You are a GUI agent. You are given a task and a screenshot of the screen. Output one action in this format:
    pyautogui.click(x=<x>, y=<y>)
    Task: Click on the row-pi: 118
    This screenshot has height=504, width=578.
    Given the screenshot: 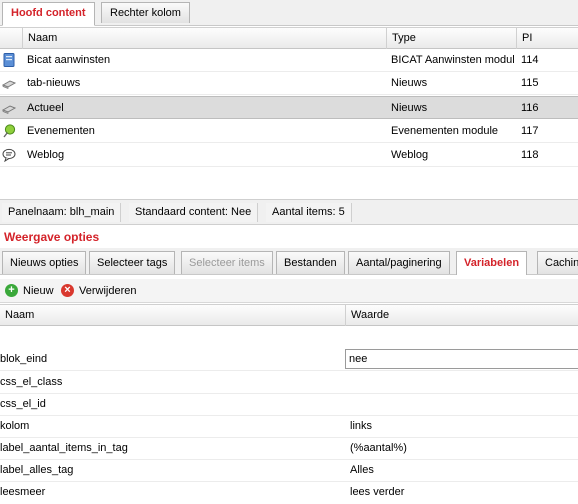 What is the action you would take?
    pyautogui.click(x=530, y=155)
    